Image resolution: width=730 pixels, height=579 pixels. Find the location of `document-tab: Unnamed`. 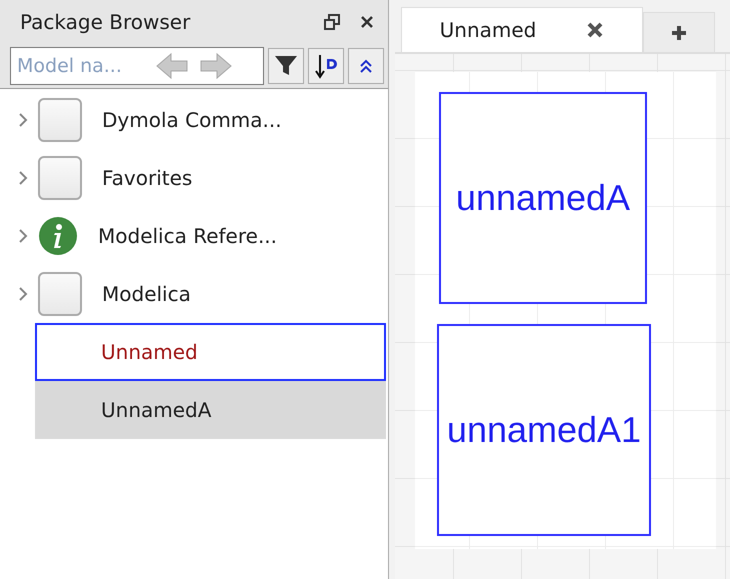

document-tab: Unnamed is located at coordinates (522, 29).